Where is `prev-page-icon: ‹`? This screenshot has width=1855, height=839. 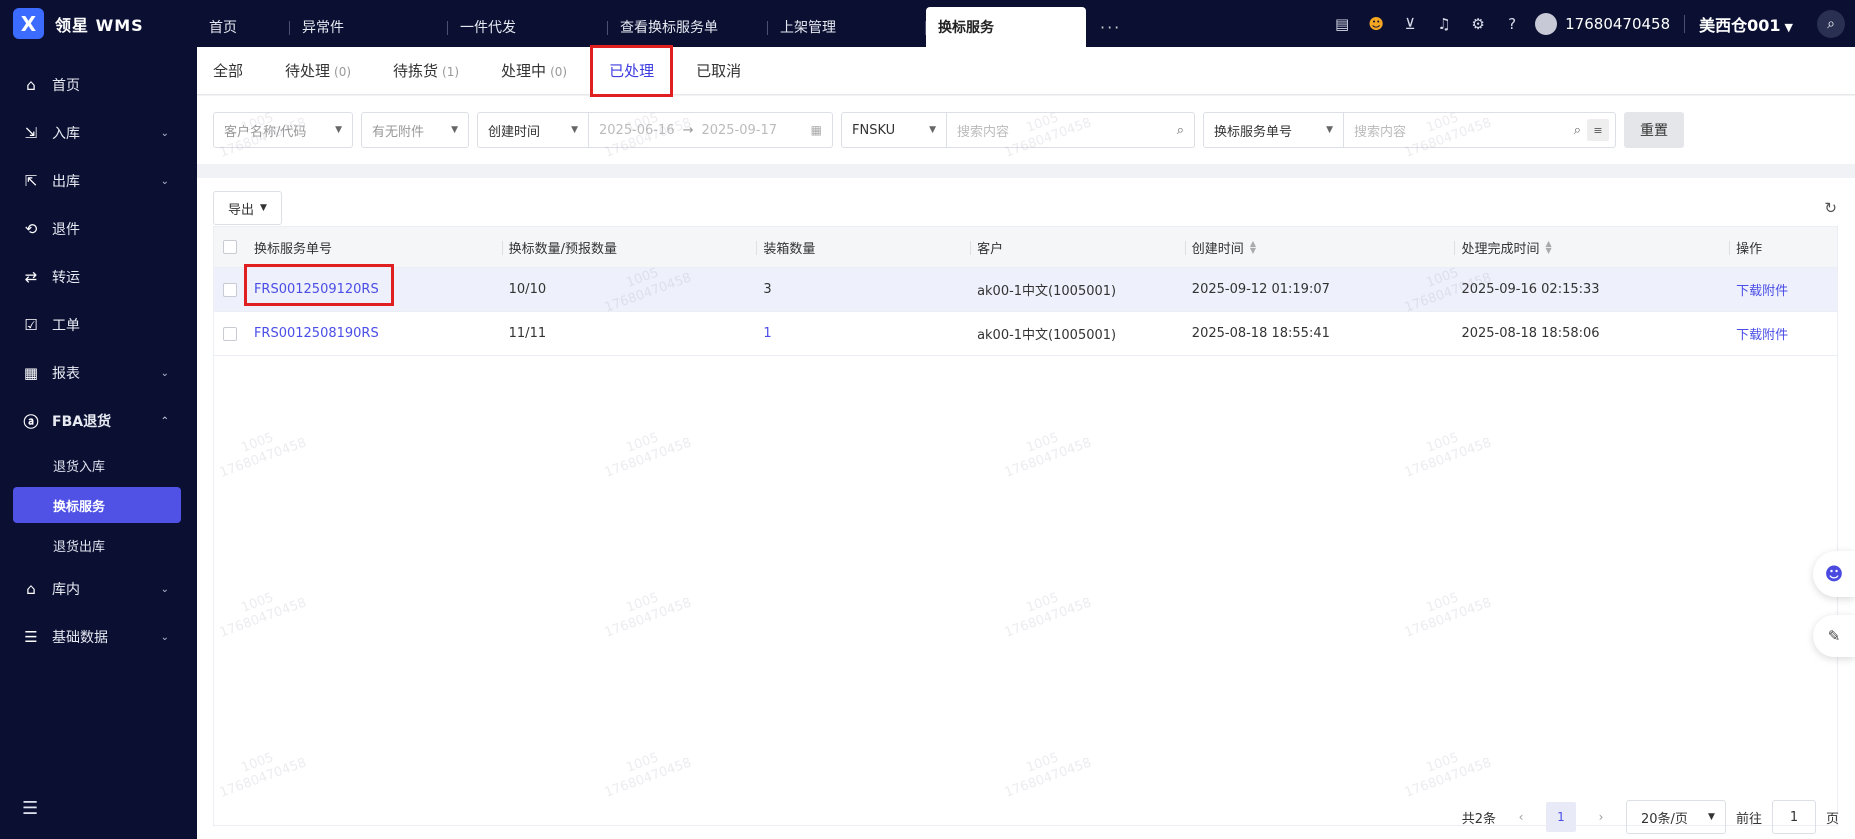
prev-page-icon: ‹ is located at coordinates (1521, 817).